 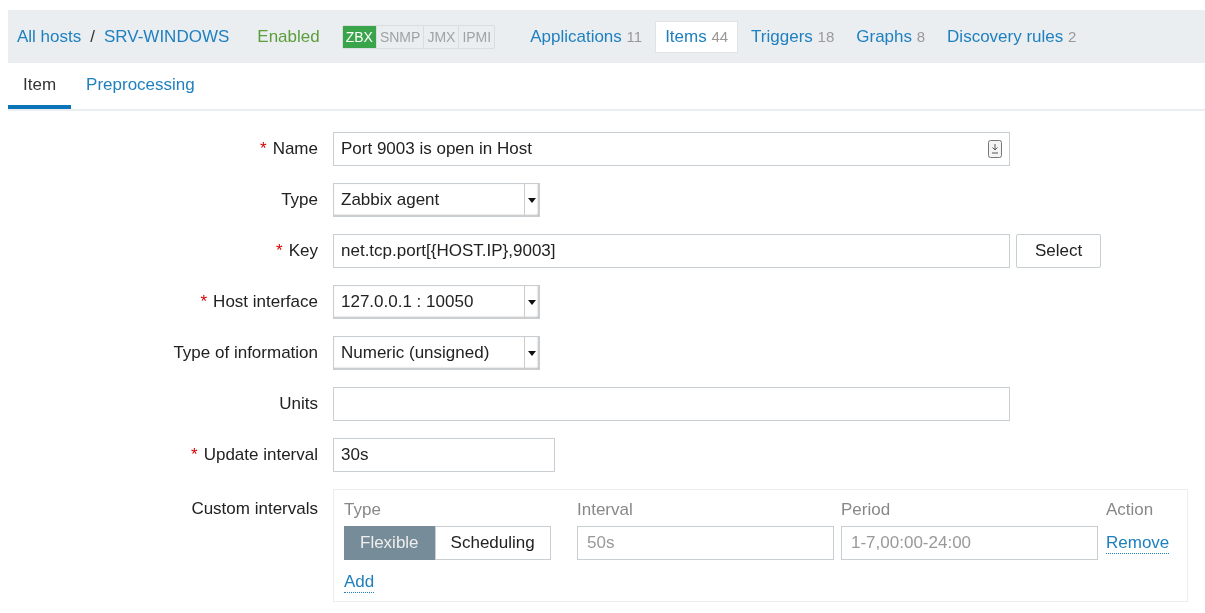 I want to click on dropdown: Zabbix agent, so click(x=436, y=200).